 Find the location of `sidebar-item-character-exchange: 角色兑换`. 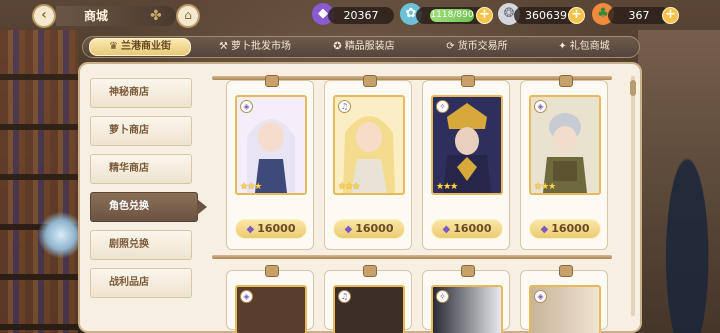

sidebar-item-character-exchange: 角色兑换 is located at coordinates (148, 207).